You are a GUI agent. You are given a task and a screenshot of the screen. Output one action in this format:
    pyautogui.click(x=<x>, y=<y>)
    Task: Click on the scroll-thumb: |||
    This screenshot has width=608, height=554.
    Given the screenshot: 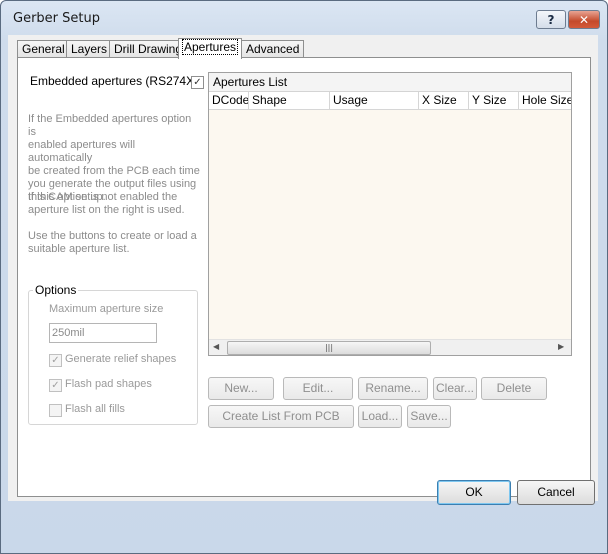 What is the action you would take?
    pyautogui.click(x=329, y=348)
    